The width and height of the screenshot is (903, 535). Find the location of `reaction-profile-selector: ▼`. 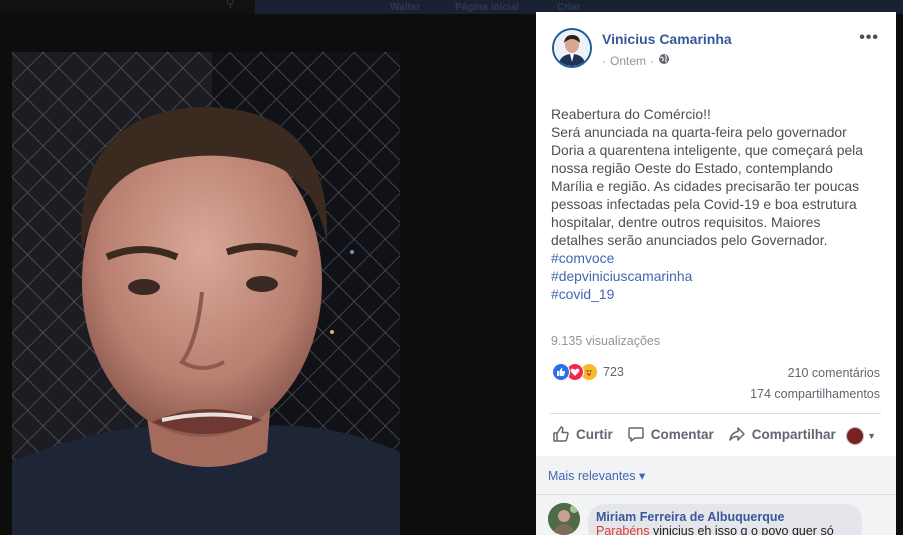

reaction-profile-selector: ▼ is located at coordinates (861, 436).